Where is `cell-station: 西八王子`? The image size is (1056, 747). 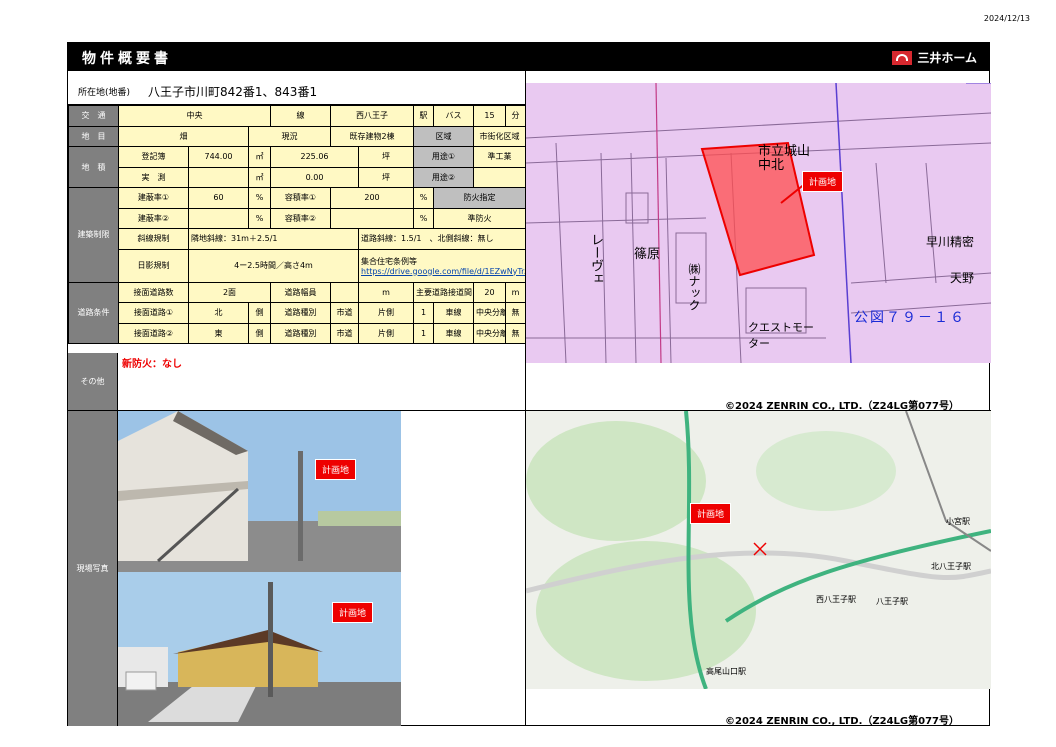
cell-station: 西八王子 is located at coordinates (372, 116).